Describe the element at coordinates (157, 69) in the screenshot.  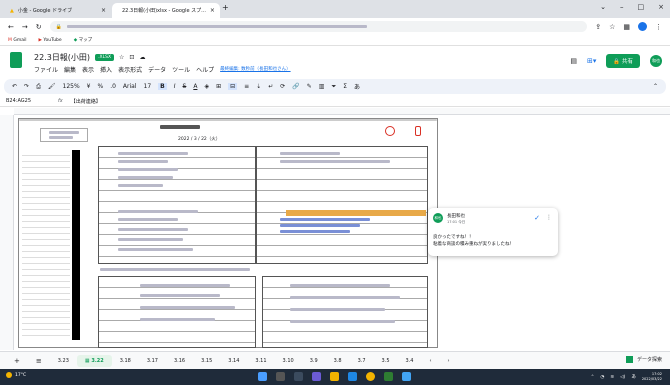
I see `menu-data: データ` at that location.